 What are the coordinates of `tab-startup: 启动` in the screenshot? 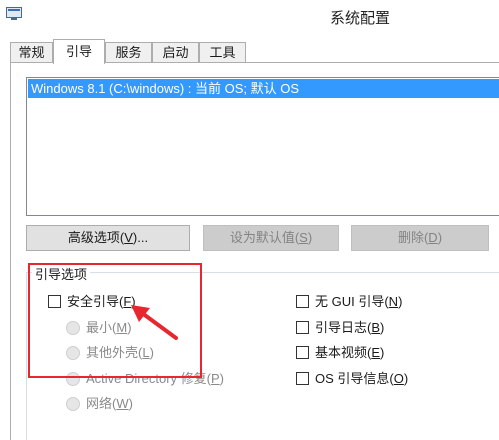 It's located at (175, 52).